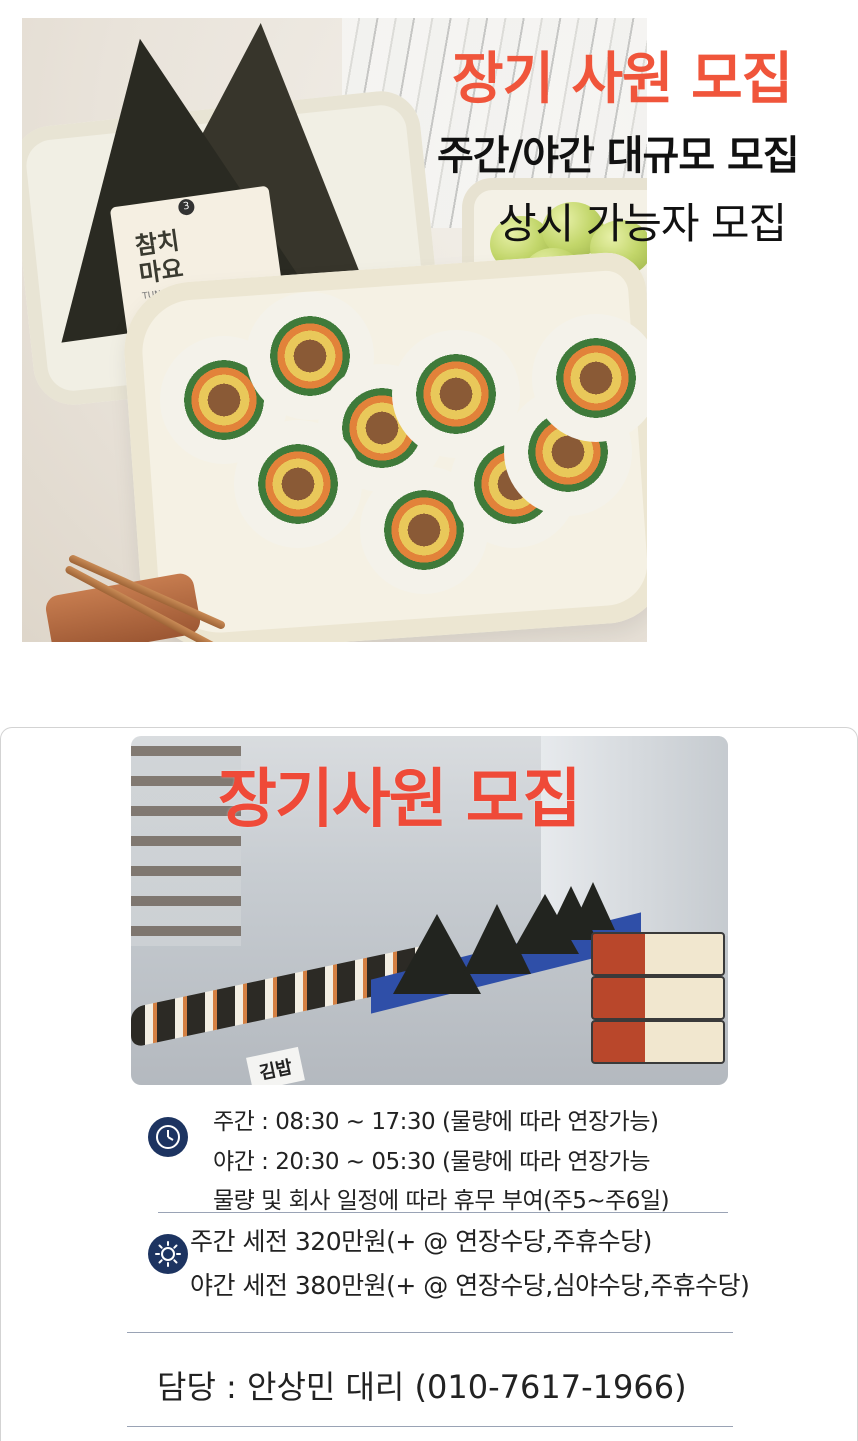  Describe the element at coordinates (421, 1241) in the screenshot. I see `day-shift-pay: 주간 세전 320만원(+ @ 연장수당,주휴수당)` at that location.